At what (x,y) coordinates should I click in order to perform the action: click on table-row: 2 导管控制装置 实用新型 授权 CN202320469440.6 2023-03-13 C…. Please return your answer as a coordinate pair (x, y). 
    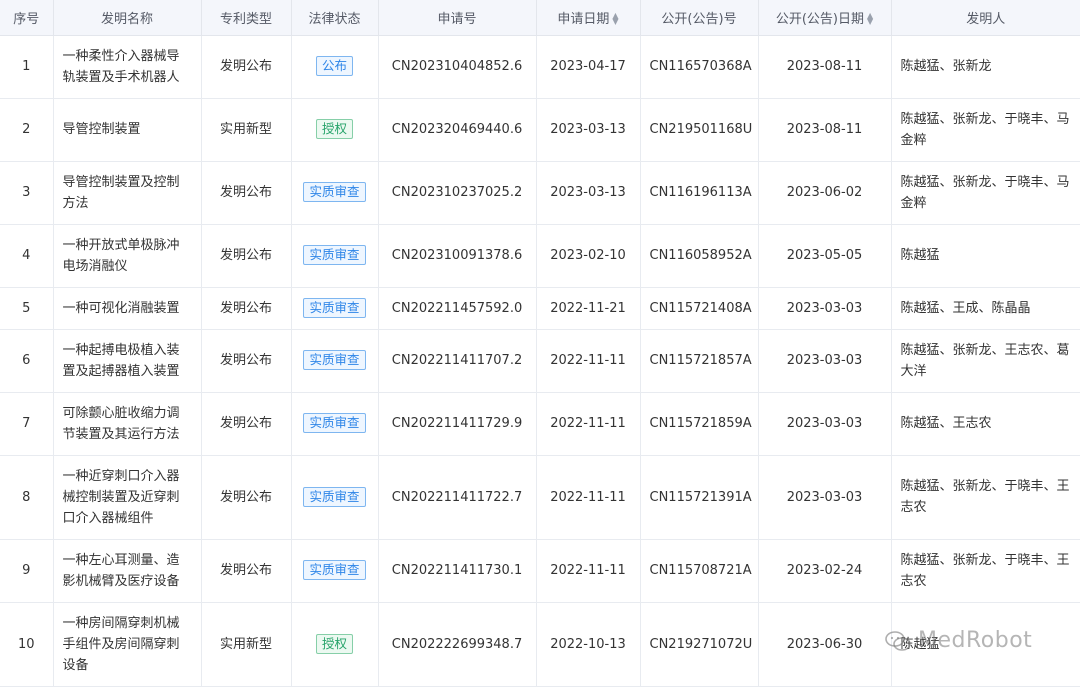
    Looking at the image, I should click on (540, 130).